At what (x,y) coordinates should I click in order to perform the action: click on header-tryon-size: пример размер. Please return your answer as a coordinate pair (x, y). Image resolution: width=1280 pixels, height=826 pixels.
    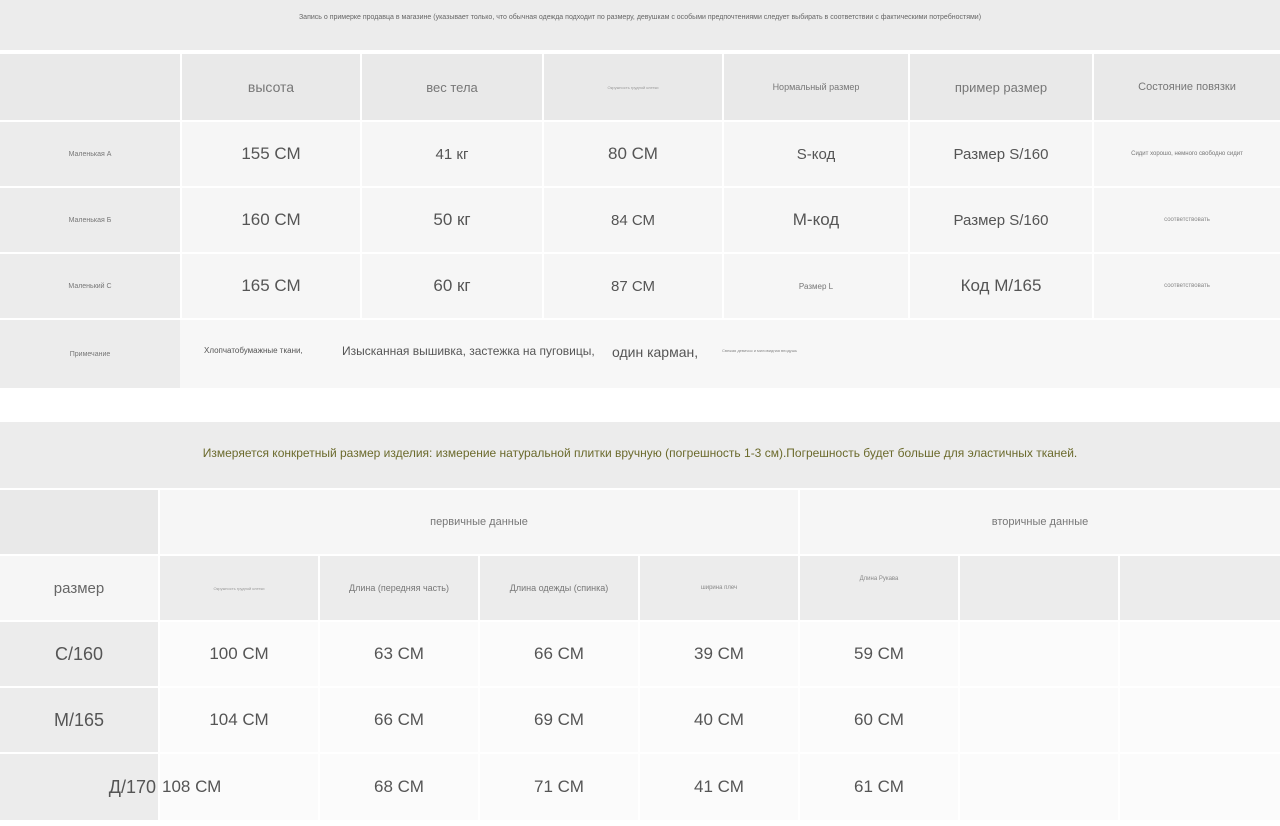
    Looking at the image, I should click on (1001, 87).